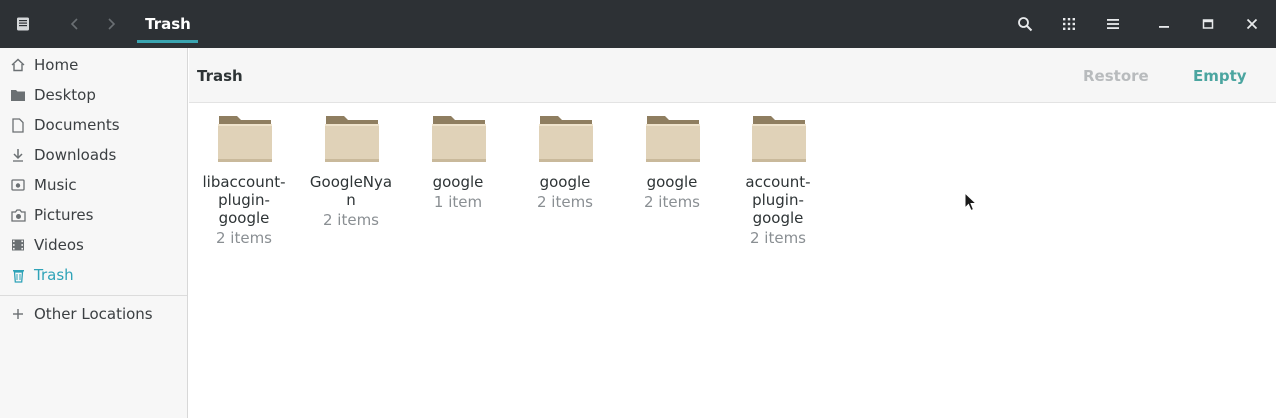 The width and height of the screenshot is (1276, 418). What do you see at coordinates (55, 185) in the screenshot?
I see `sidebar-item-label: Music` at bounding box center [55, 185].